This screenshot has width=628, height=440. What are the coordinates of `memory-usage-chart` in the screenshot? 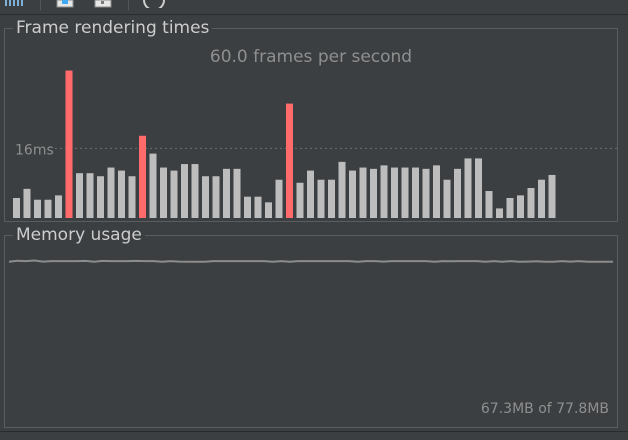 It's located at (310, 261).